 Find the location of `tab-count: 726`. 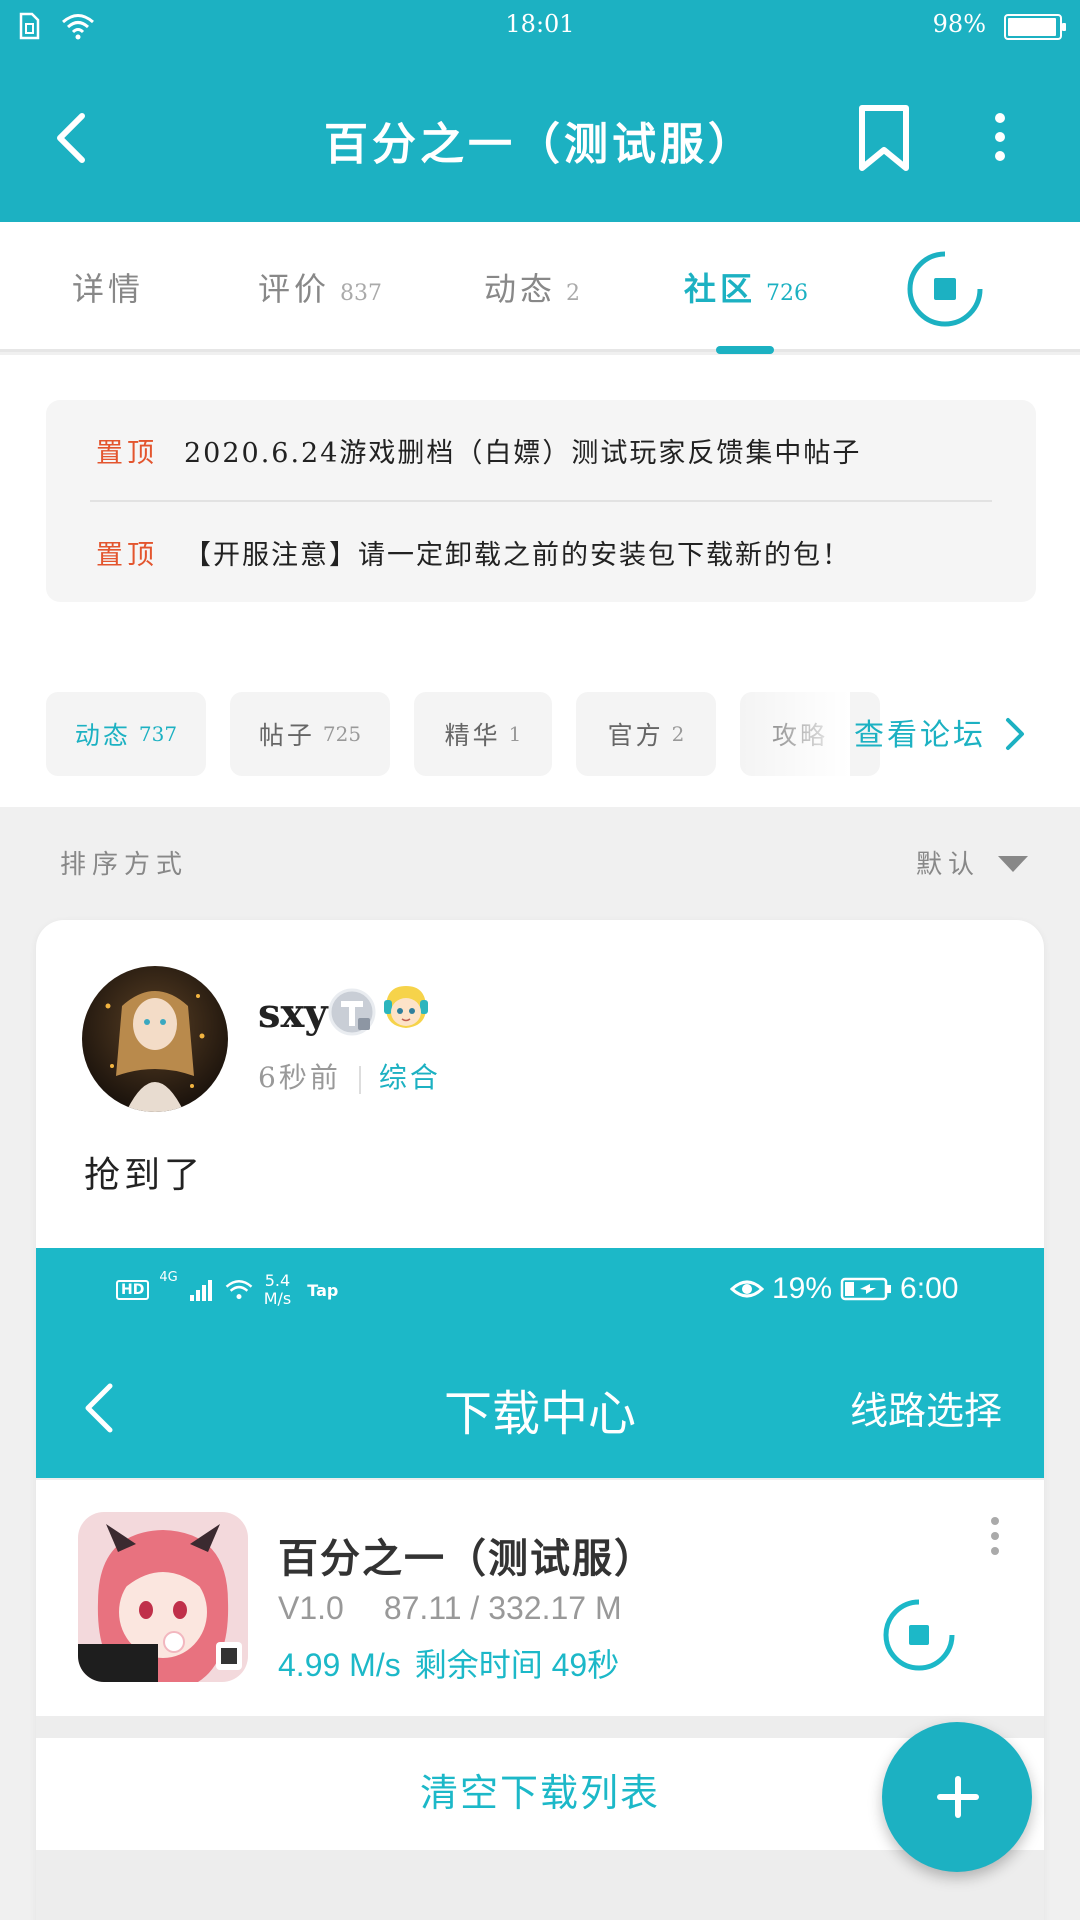

tab-count: 726 is located at coordinates (787, 293).